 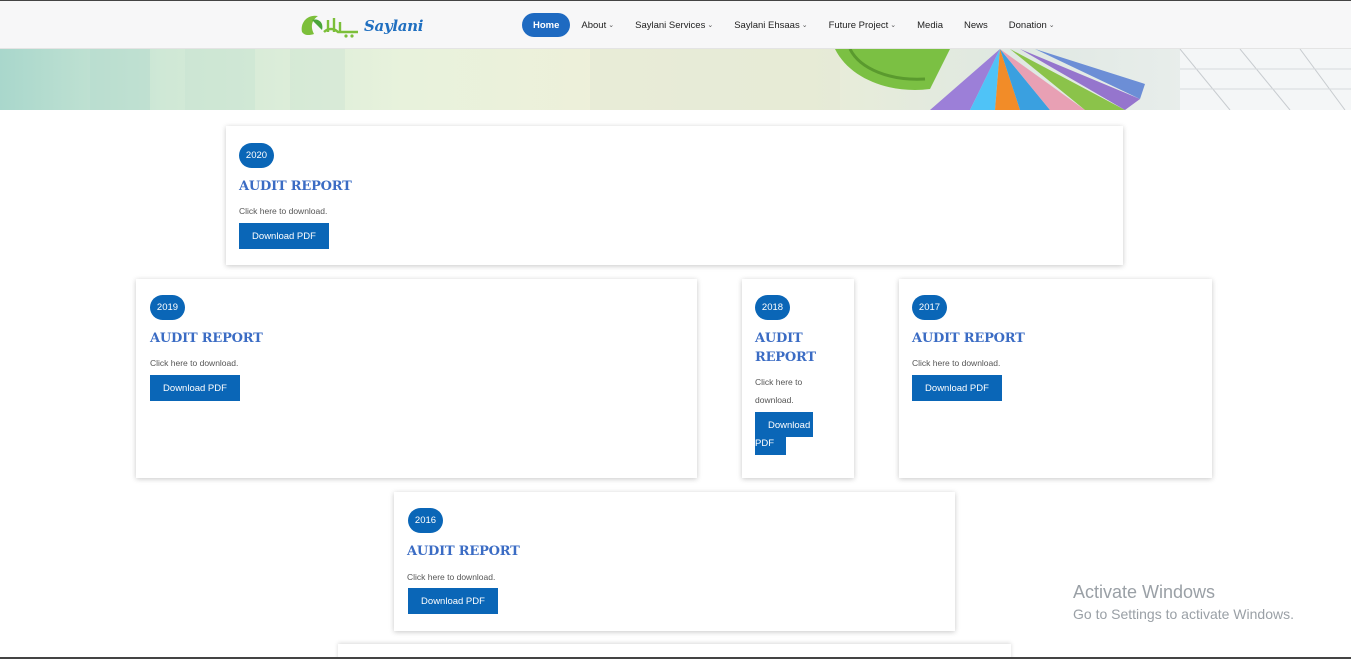 I want to click on nav-home-label: Home, so click(x=546, y=25).